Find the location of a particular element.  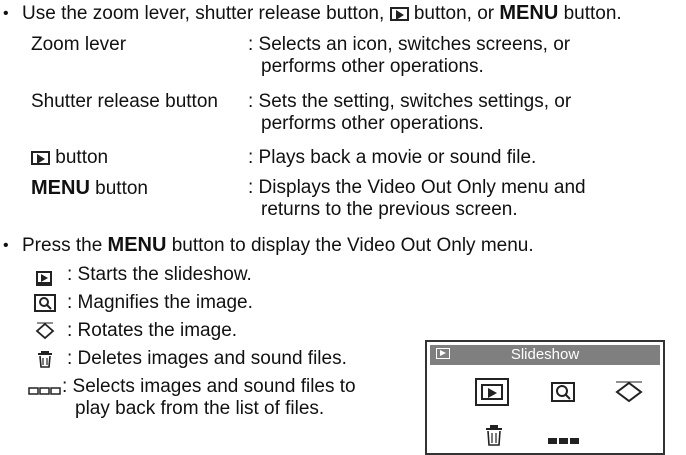

control-label: Zoom lever is located at coordinates (79, 44).